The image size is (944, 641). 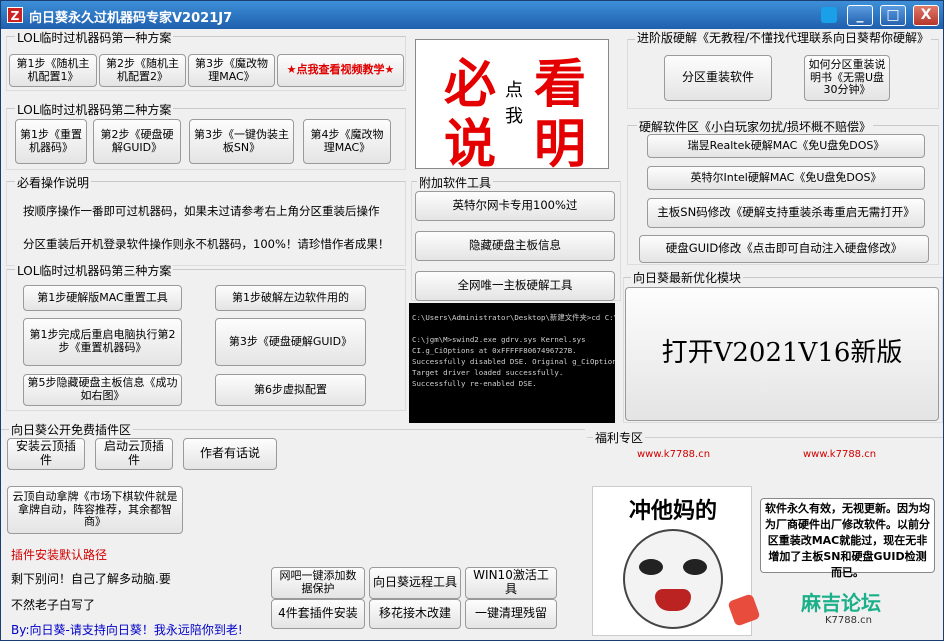 What do you see at coordinates (231, 70) in the screenshot?
I see `s1-step3-button: 第3步《魔改物理MAC》` at bounding box center [231, 70].